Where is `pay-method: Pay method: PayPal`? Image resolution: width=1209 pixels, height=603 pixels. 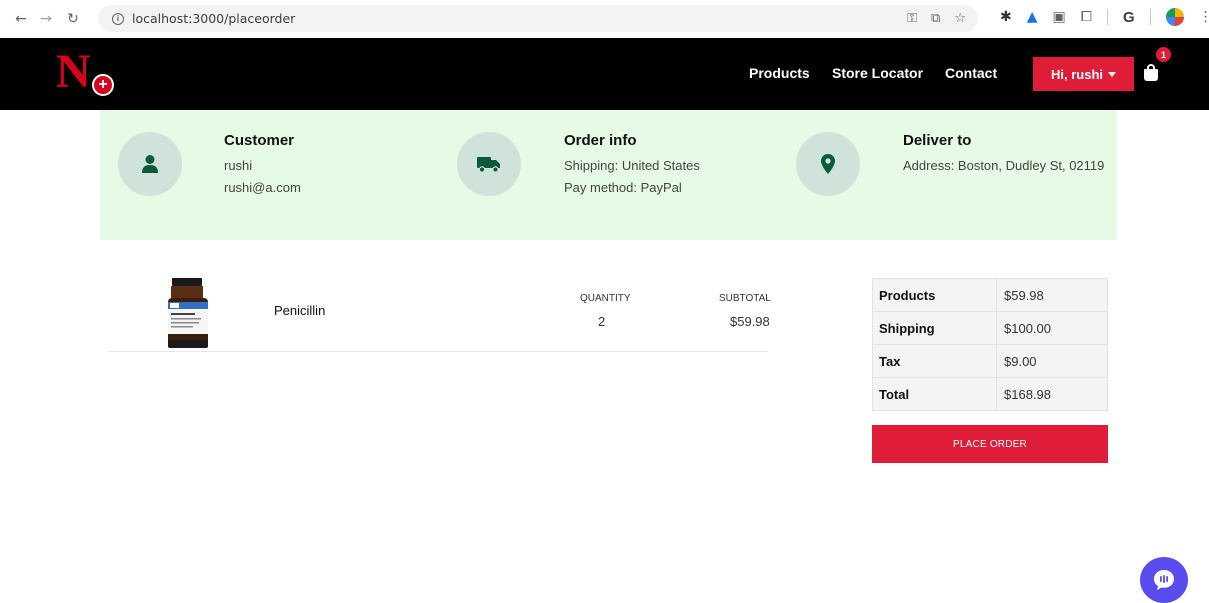
pay-method: Pay method: PayPal is located at coordinates (623, 187).